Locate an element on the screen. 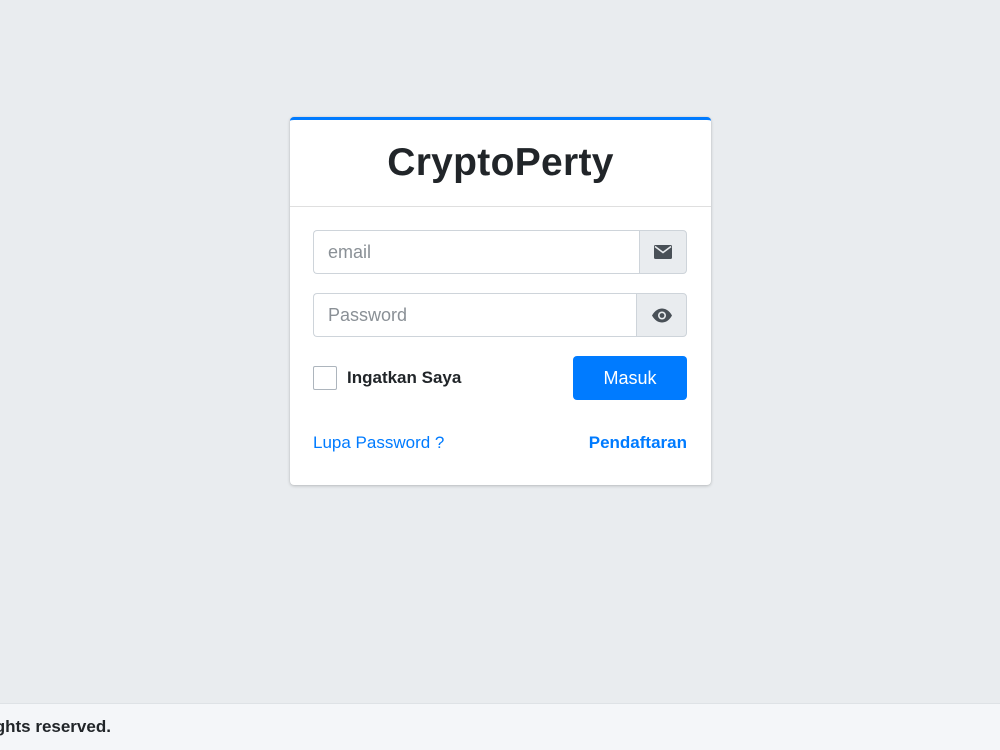 The height and width of the screenshot is (750, 1000). eye-icon is located at coordinates (662, 315).